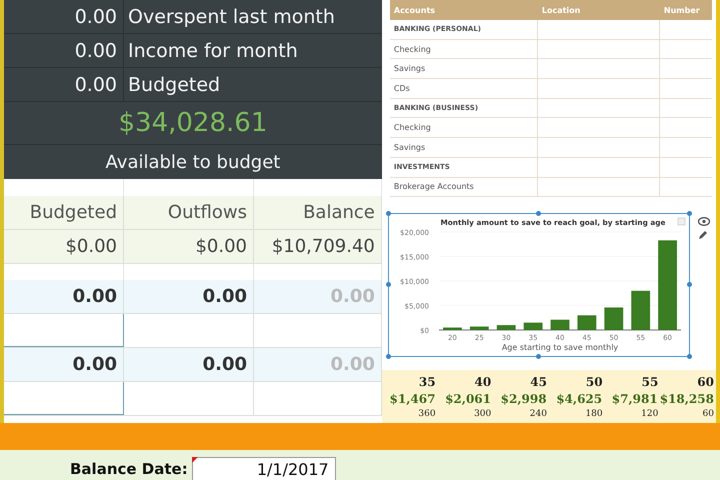 This screenshot has height=480, width=720. I want to click on months-cell-text: 60, so click(708, 414).